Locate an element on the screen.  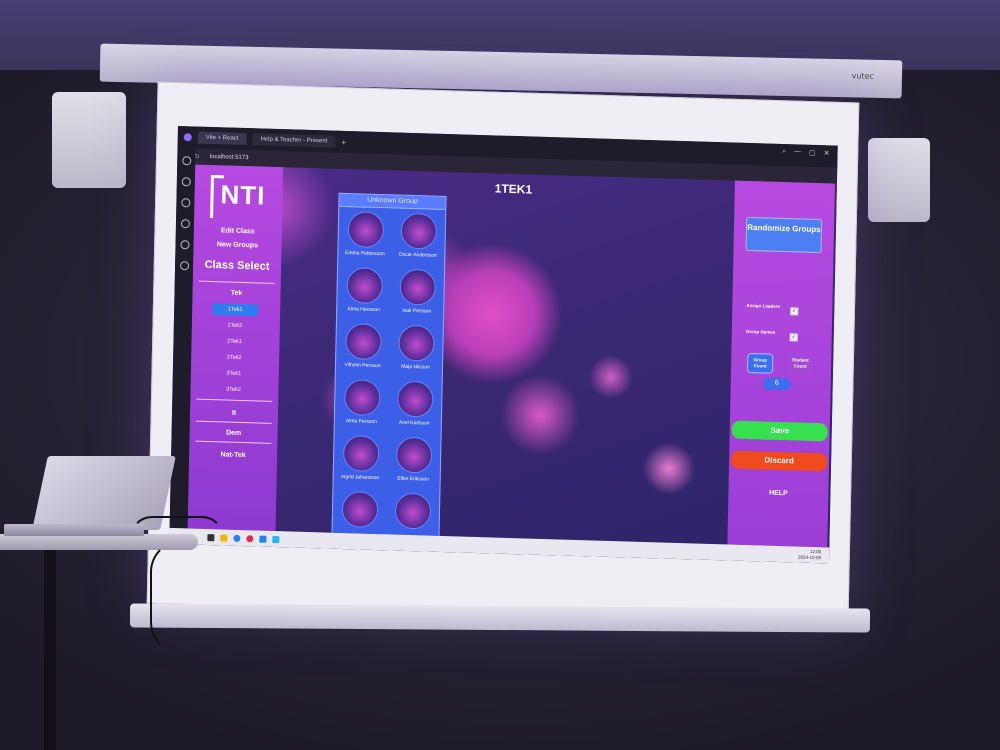
new-tab-button: + is located at coordinates (343, 141).